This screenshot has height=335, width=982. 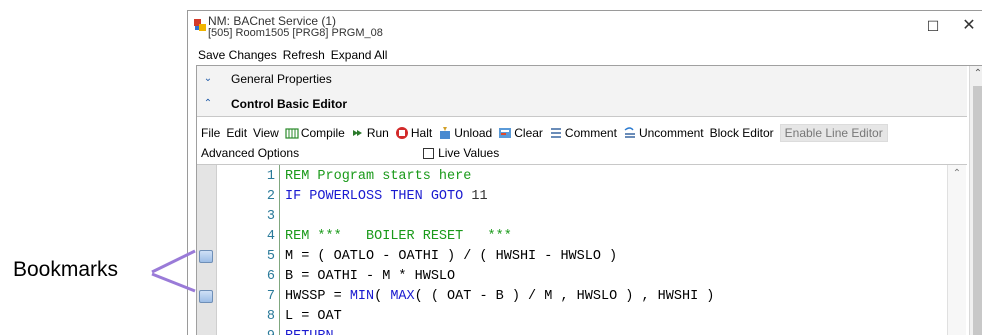 What do you see at coordinates (279, 250) in the screenshot?
I see `gutter-divider` at bounding box center [279, 250].